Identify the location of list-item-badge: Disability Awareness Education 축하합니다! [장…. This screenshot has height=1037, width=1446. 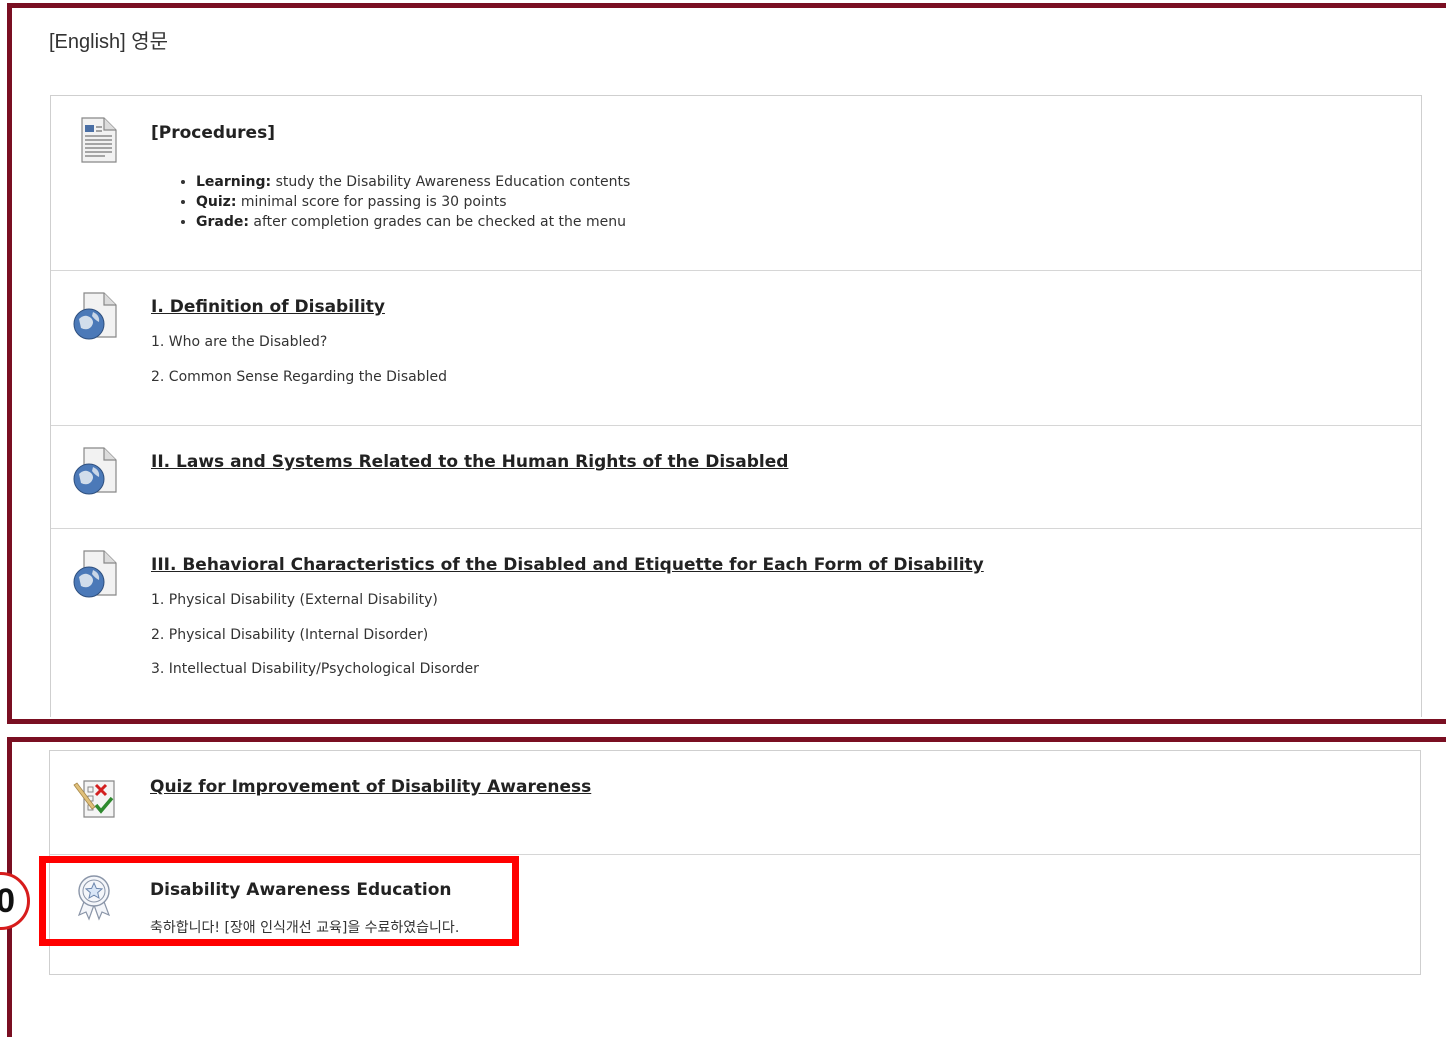
(735, 915).